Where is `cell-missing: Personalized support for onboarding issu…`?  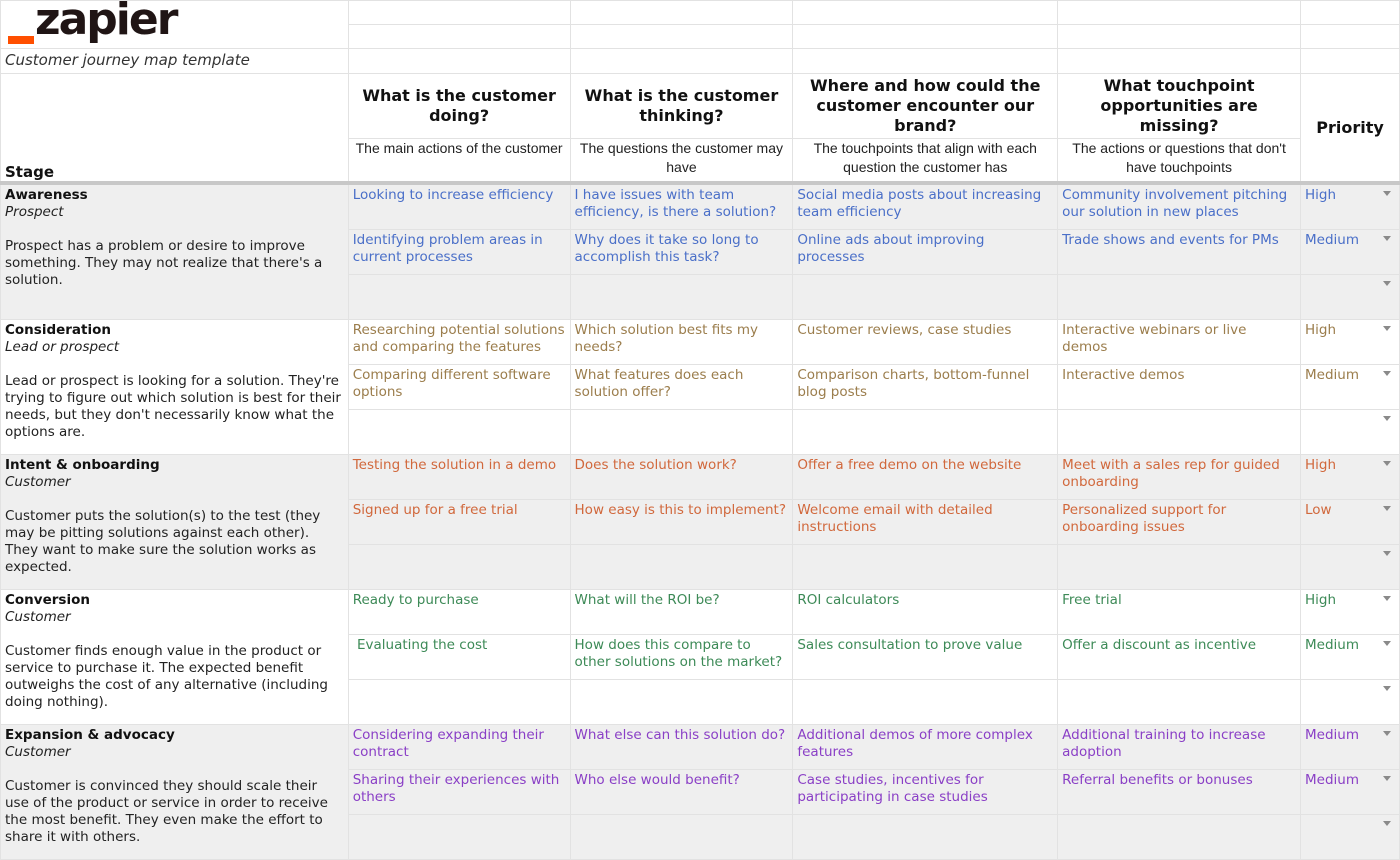
cell-missing: Personalized support for onboarding issu… is located at coordinates (1179, 522).